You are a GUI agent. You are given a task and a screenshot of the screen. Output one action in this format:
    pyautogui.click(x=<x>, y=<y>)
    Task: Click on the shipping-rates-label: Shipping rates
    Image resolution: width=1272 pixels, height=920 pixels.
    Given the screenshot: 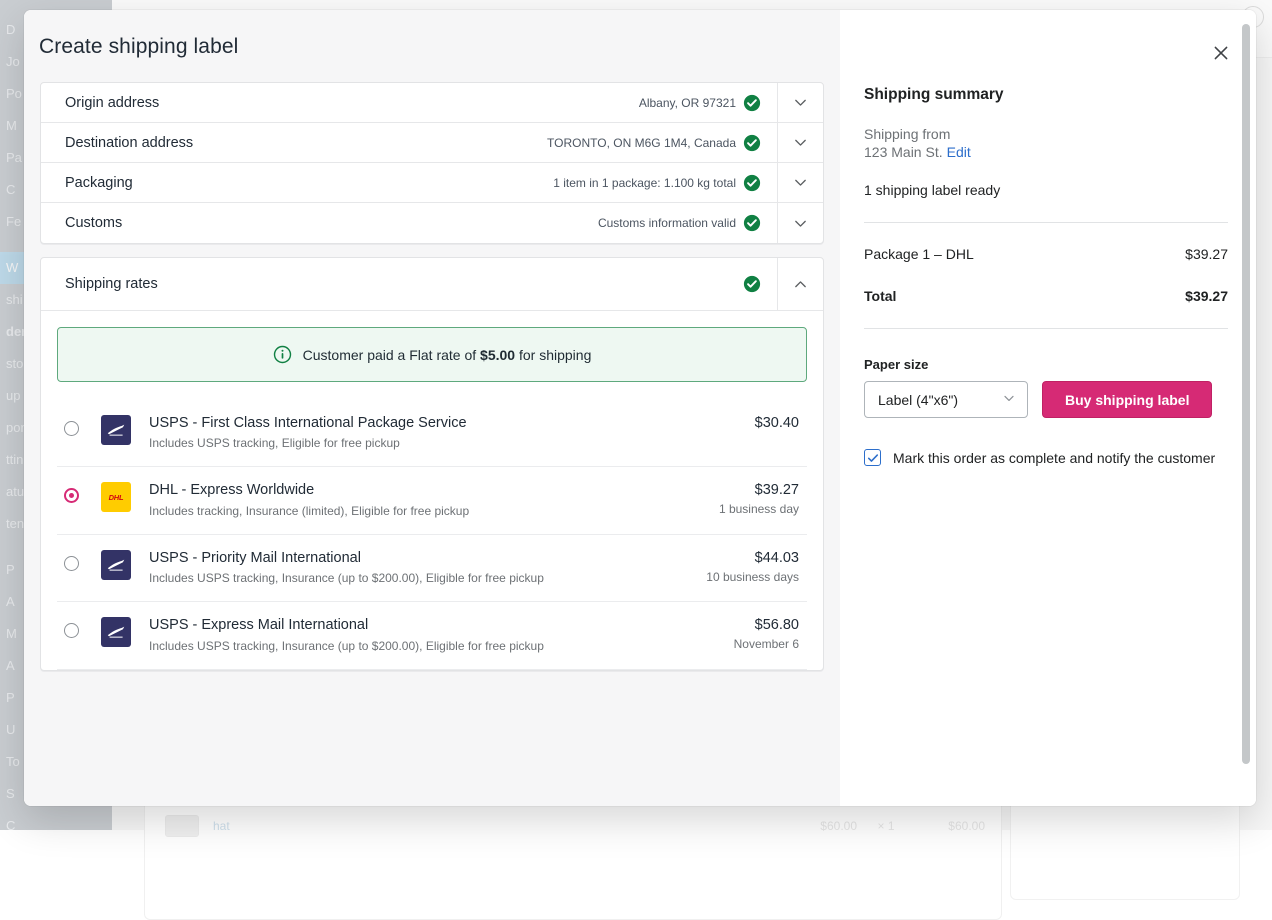 What is the action you would take?
    pyautogui.click(x=99, y=284)
    